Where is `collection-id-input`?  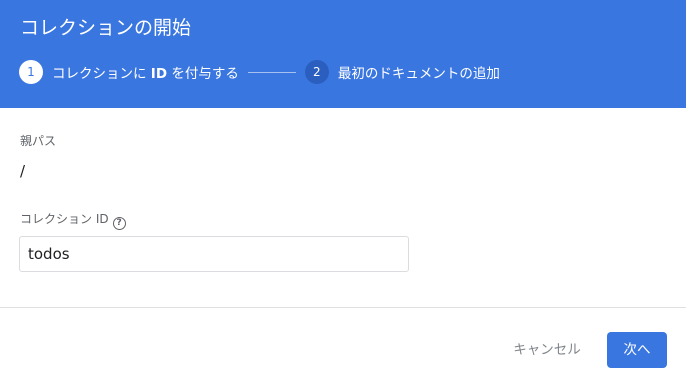
collection-id-input is located at coordinates (213, 254).